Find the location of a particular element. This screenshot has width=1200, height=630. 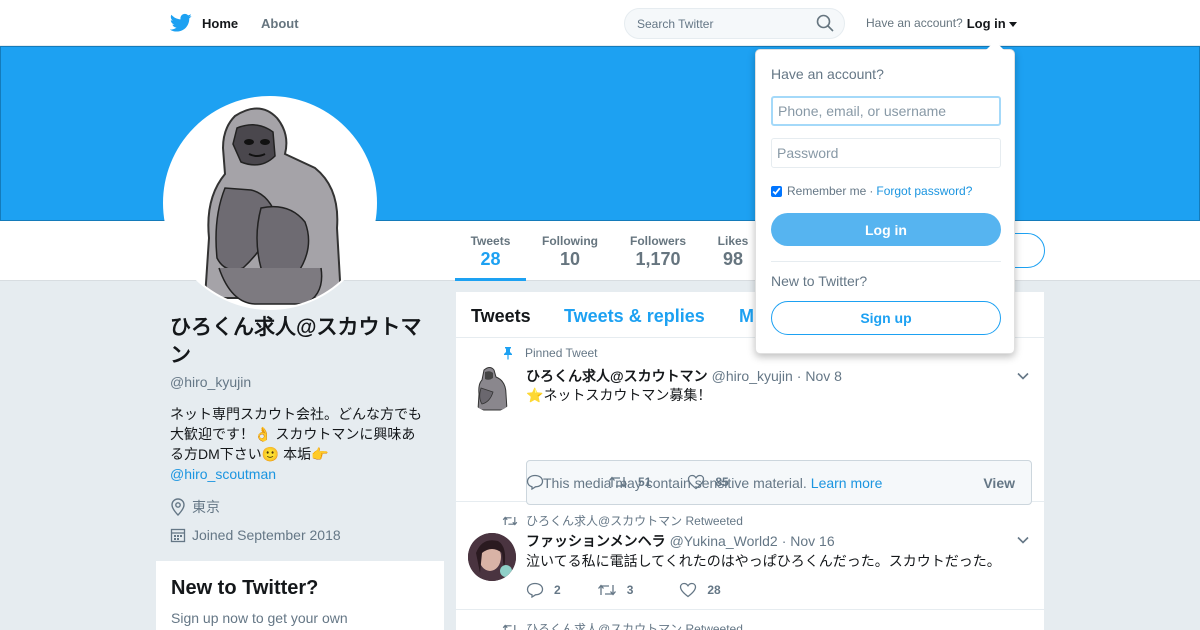

stat-followers: Followers 1,170 is located at coordinates (658, 251).